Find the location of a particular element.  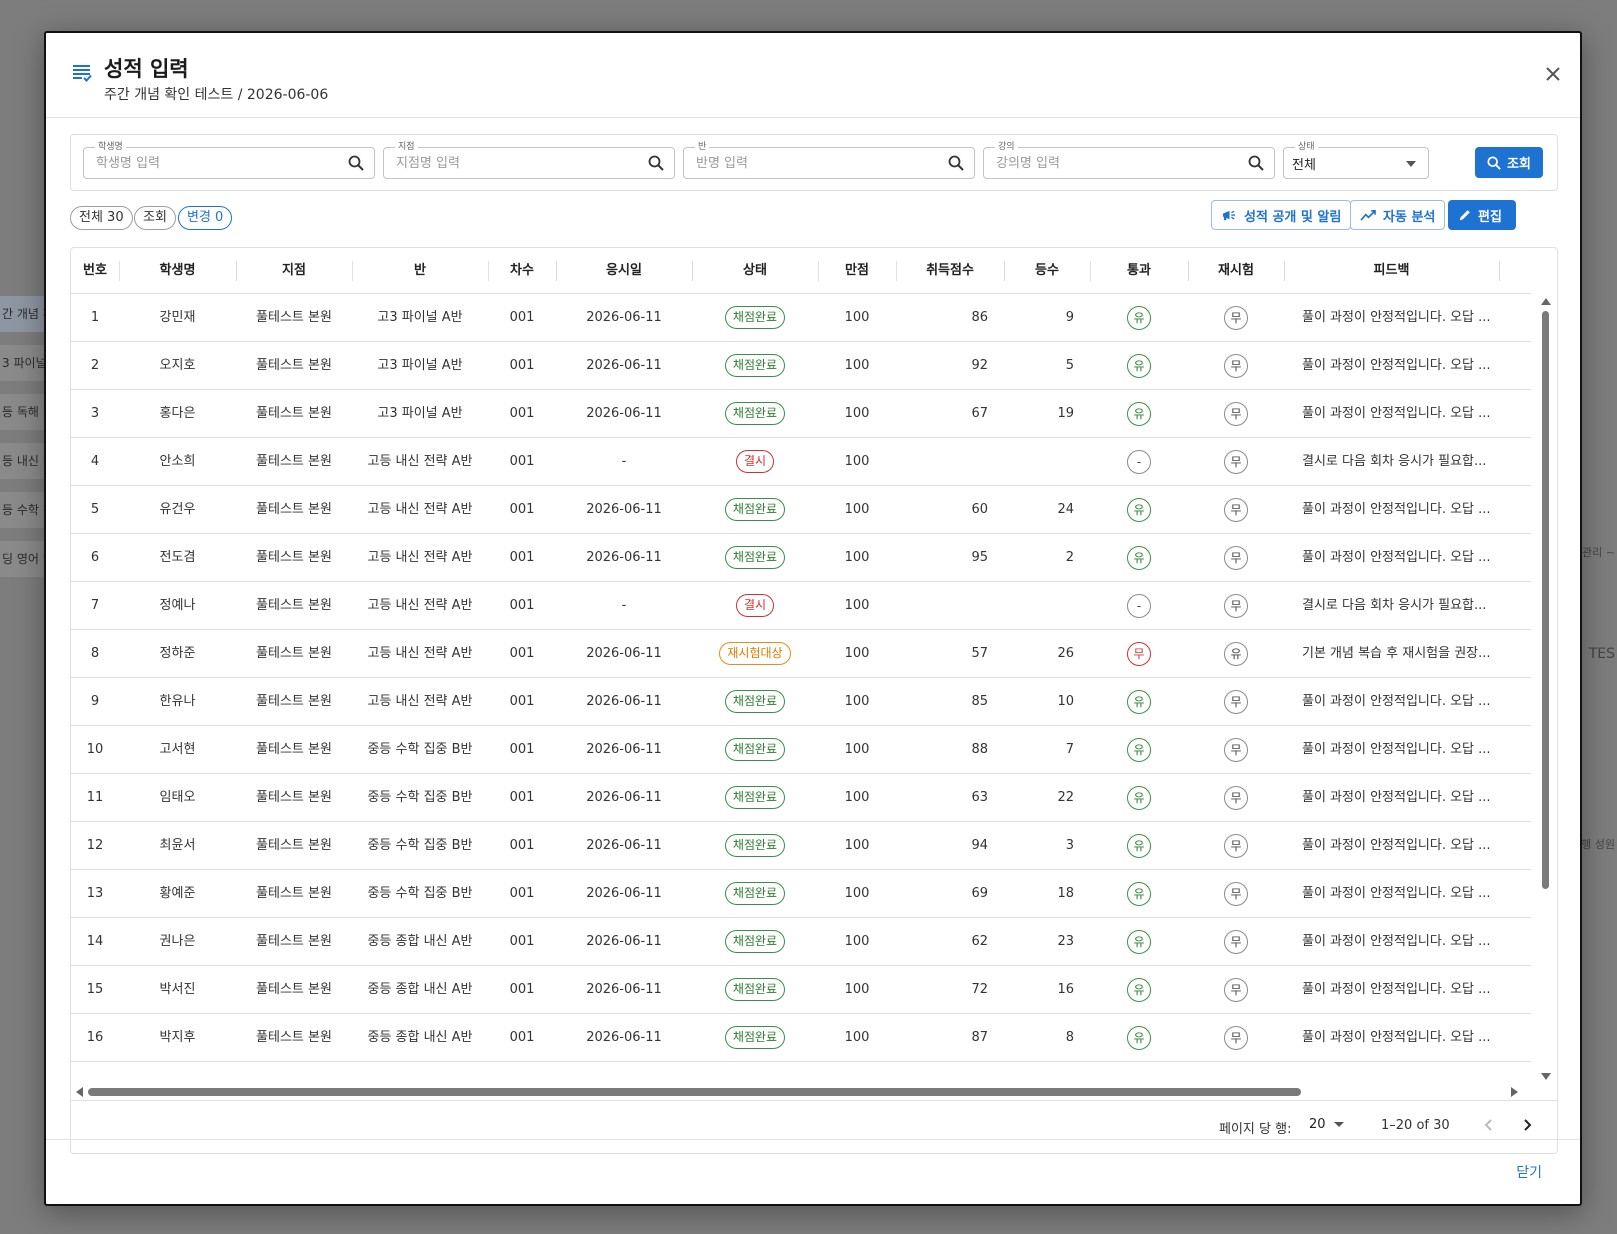

column-header-full-score: 만점 is located at coordinates (857, 271).